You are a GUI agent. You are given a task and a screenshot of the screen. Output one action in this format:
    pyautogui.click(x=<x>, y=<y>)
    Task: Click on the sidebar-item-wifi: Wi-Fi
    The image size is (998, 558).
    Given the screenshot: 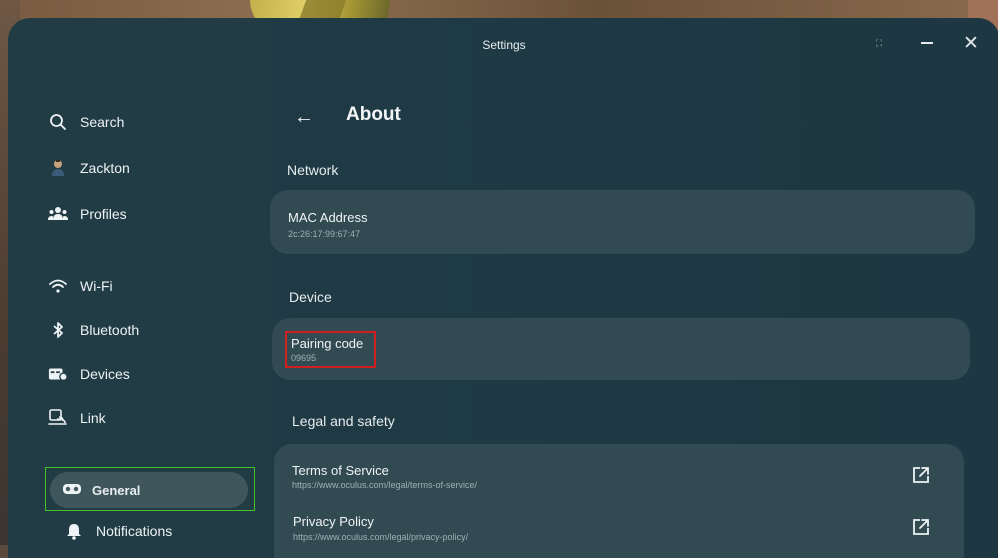 What is the action you would take?
    pyautogui.click(x=80, y=286)
    